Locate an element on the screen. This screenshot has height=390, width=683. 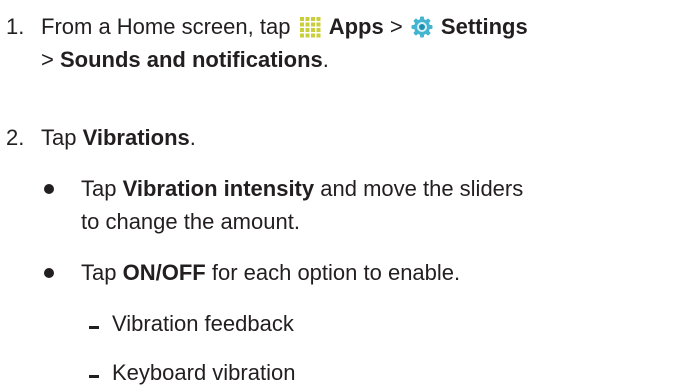
bullet-2-line: Tap ON/OFF for each option to enable. is located at coordinates (271, 272).